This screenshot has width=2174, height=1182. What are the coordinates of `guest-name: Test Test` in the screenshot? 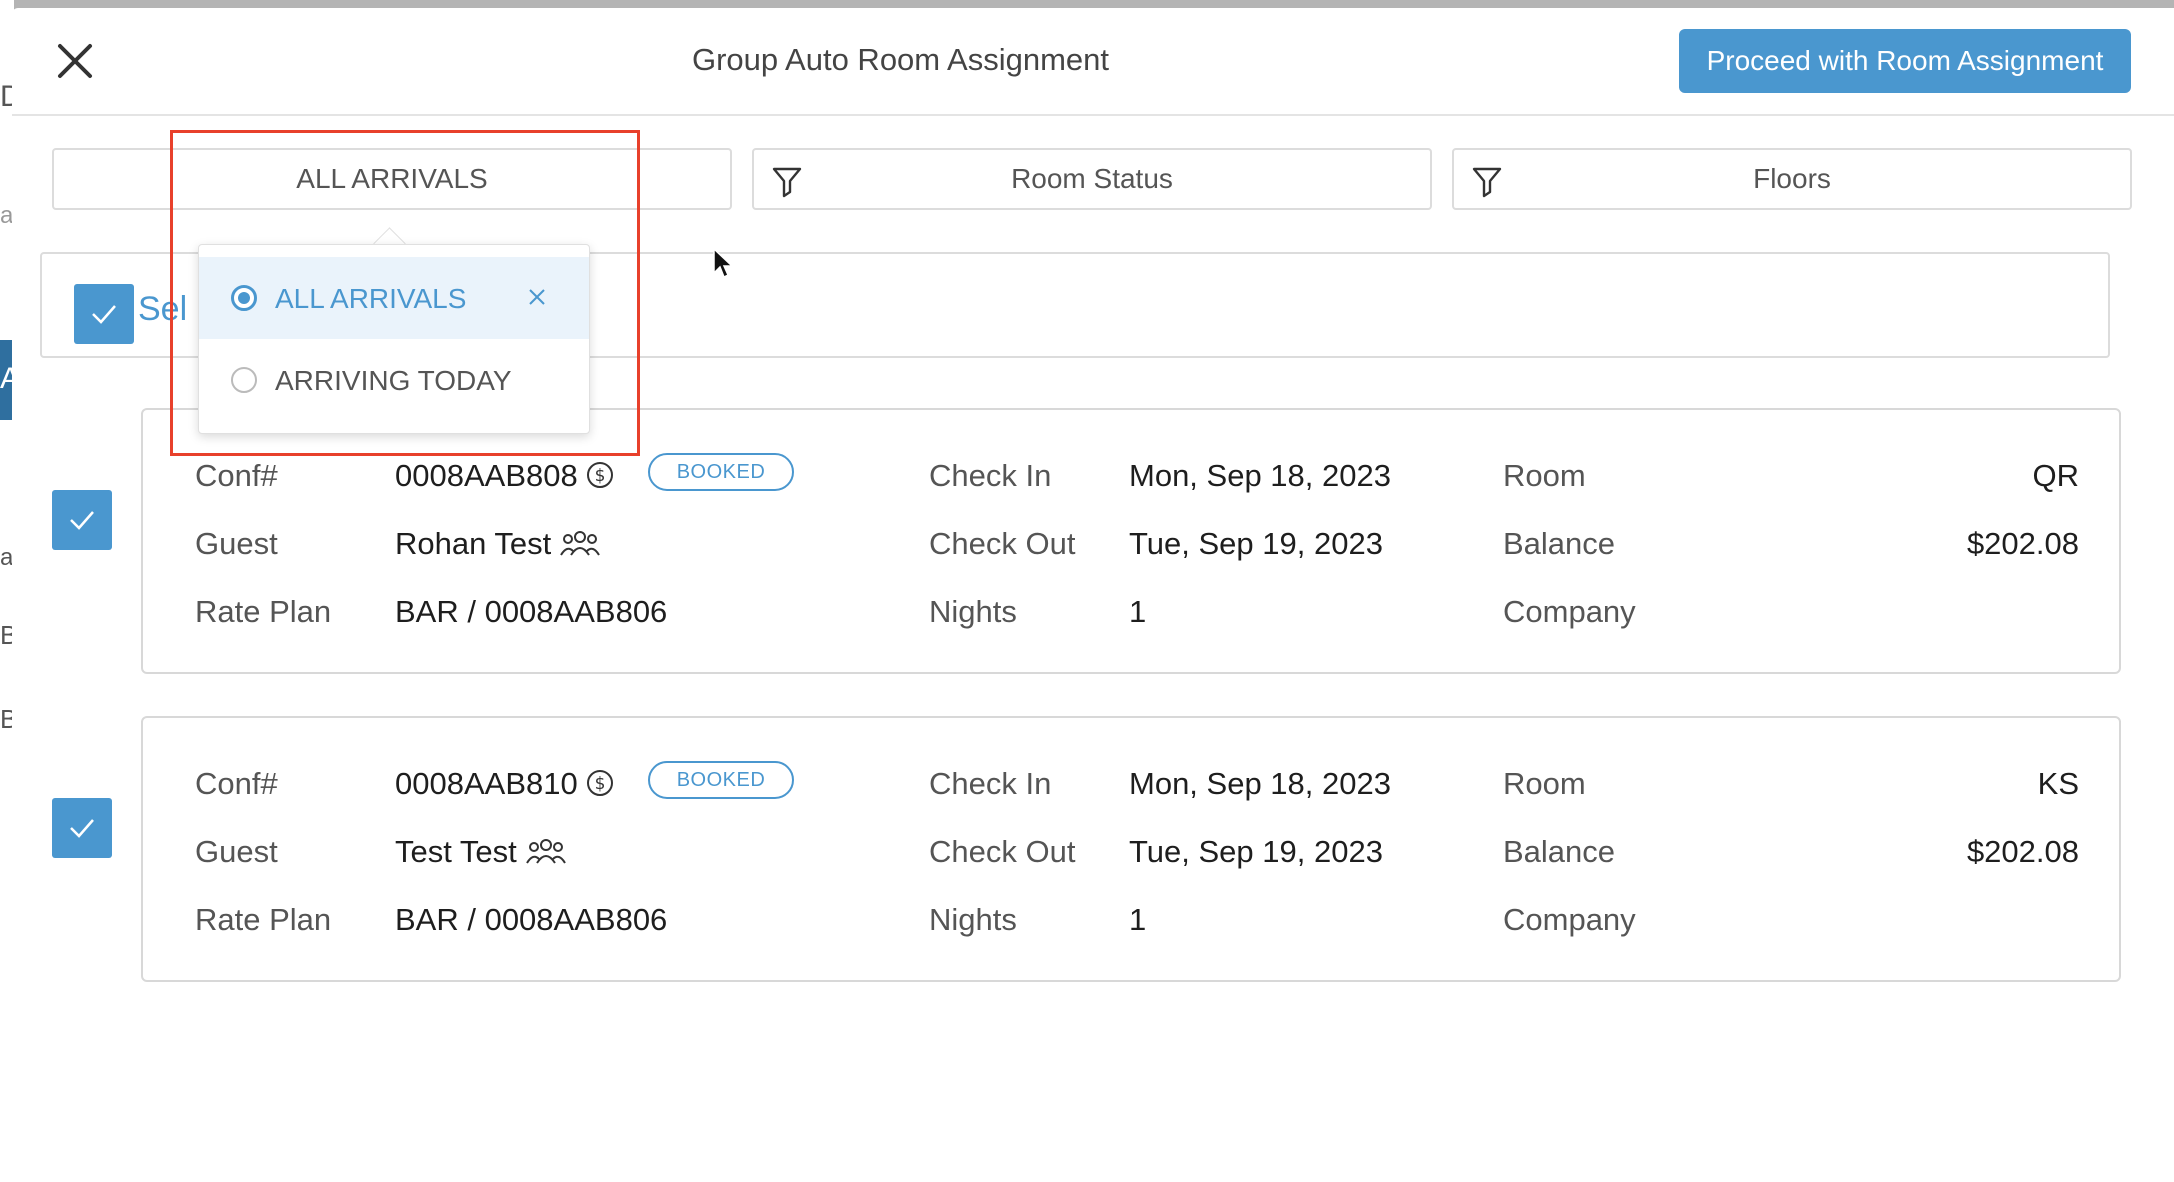 It's located at (481, 852).